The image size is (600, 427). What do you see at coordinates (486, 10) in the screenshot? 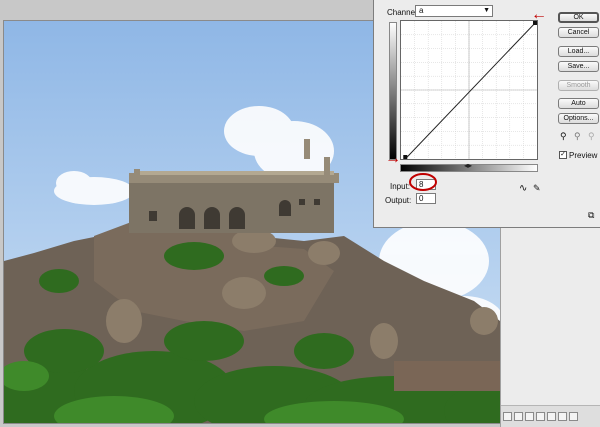
I see `chevron-down-icon: ▼` at bounding box center [486, 10].